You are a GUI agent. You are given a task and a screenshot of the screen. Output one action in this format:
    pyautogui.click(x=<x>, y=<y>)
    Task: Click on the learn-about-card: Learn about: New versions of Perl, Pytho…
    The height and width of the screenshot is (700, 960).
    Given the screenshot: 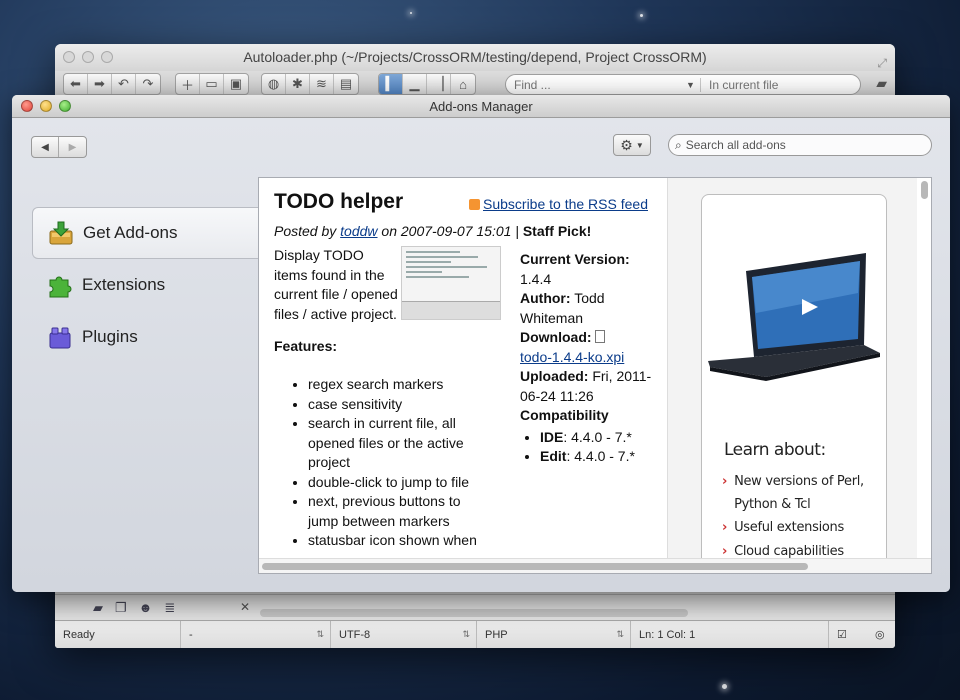 What is the action you would take?
    pyautogui.click(x=794, y=383)
    